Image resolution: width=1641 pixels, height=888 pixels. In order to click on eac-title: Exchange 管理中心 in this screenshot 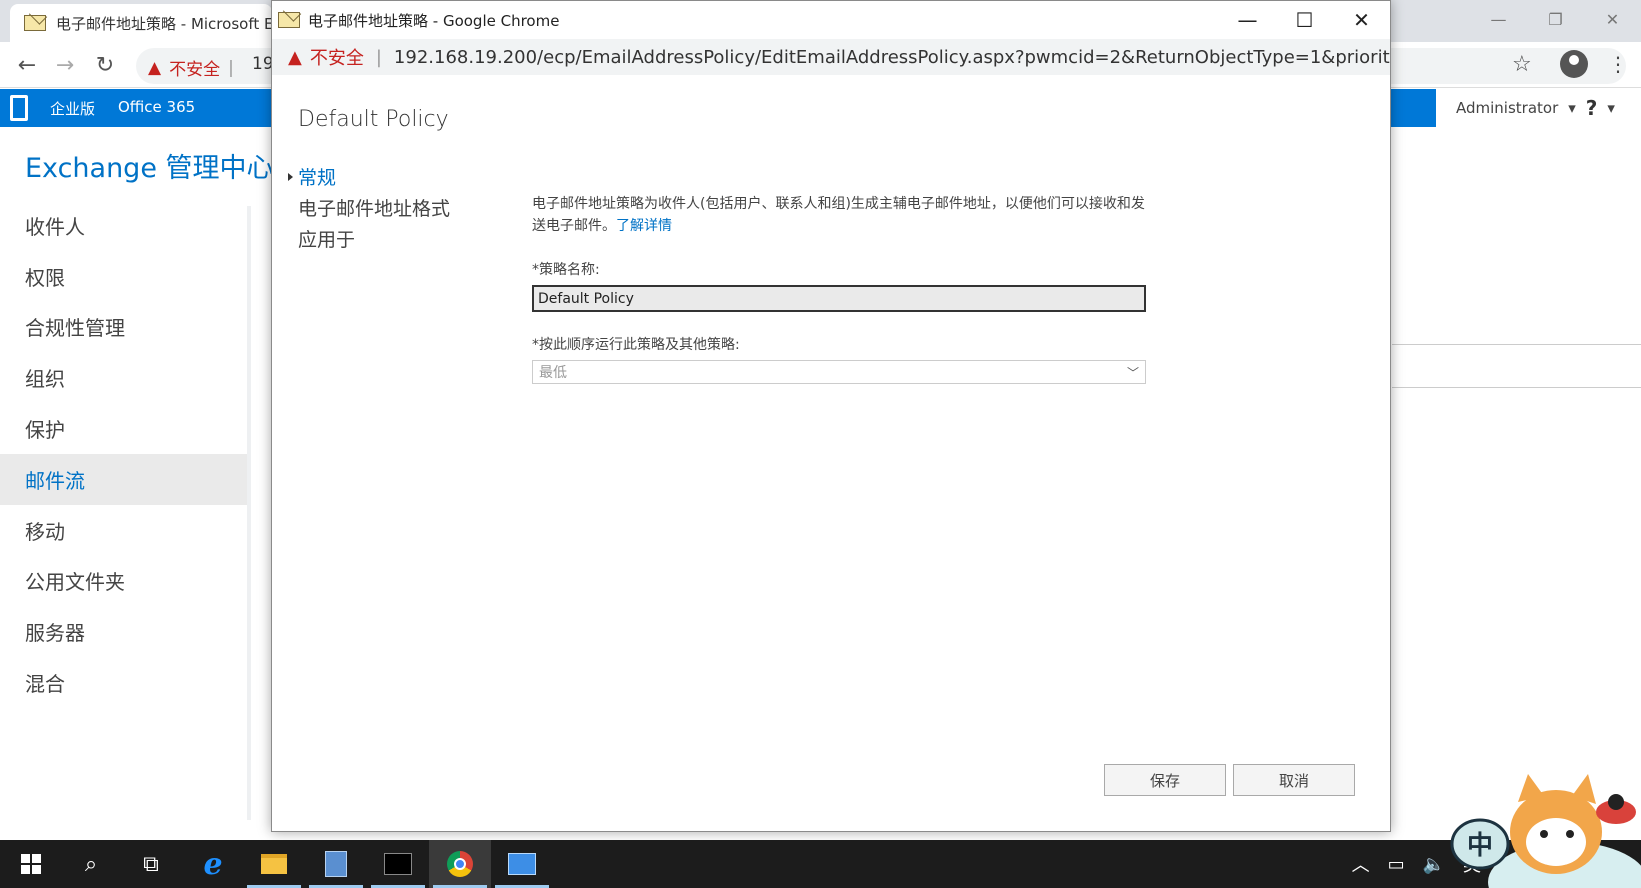, I will do `click(149, 168)`.